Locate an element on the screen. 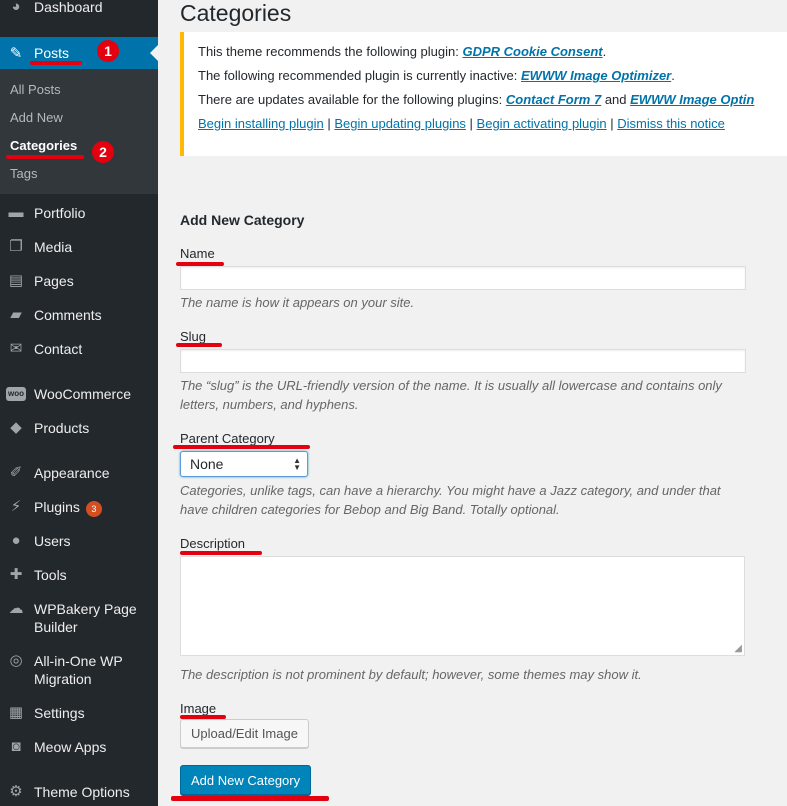 This screenshot has width=787, height=806. sidebar-item-label: All-in-One WP Migration is located at coordinates (78, 670).